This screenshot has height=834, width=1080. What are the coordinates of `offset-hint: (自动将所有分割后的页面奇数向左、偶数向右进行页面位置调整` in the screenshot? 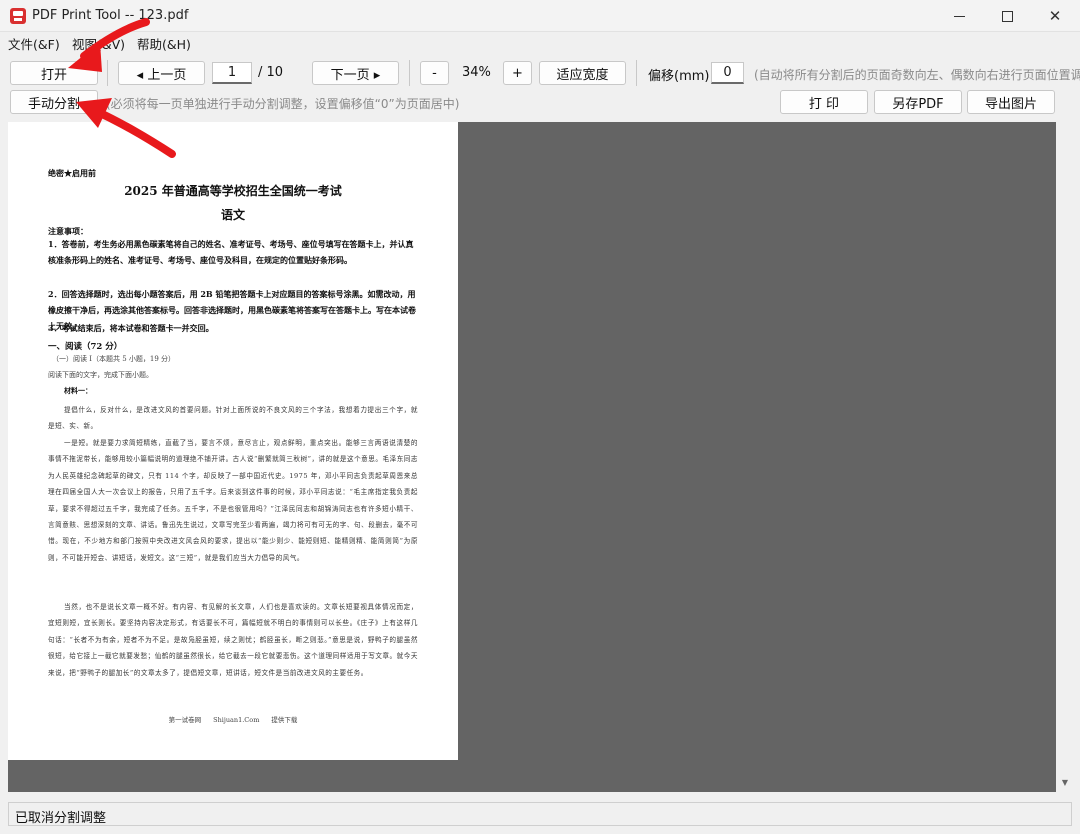 It's located at (917, 75).